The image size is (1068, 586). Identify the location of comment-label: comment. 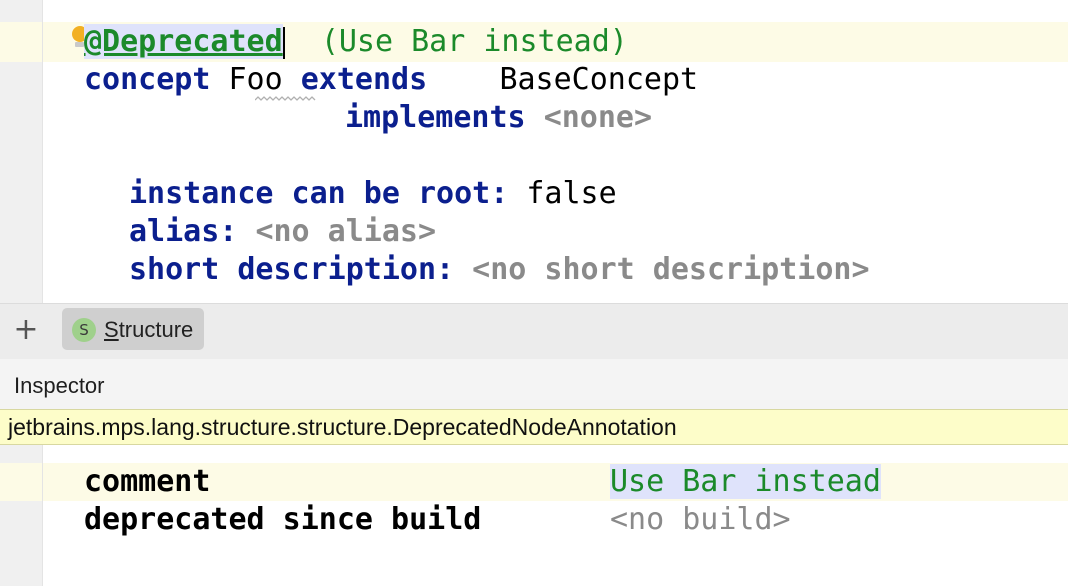
(147, 481).